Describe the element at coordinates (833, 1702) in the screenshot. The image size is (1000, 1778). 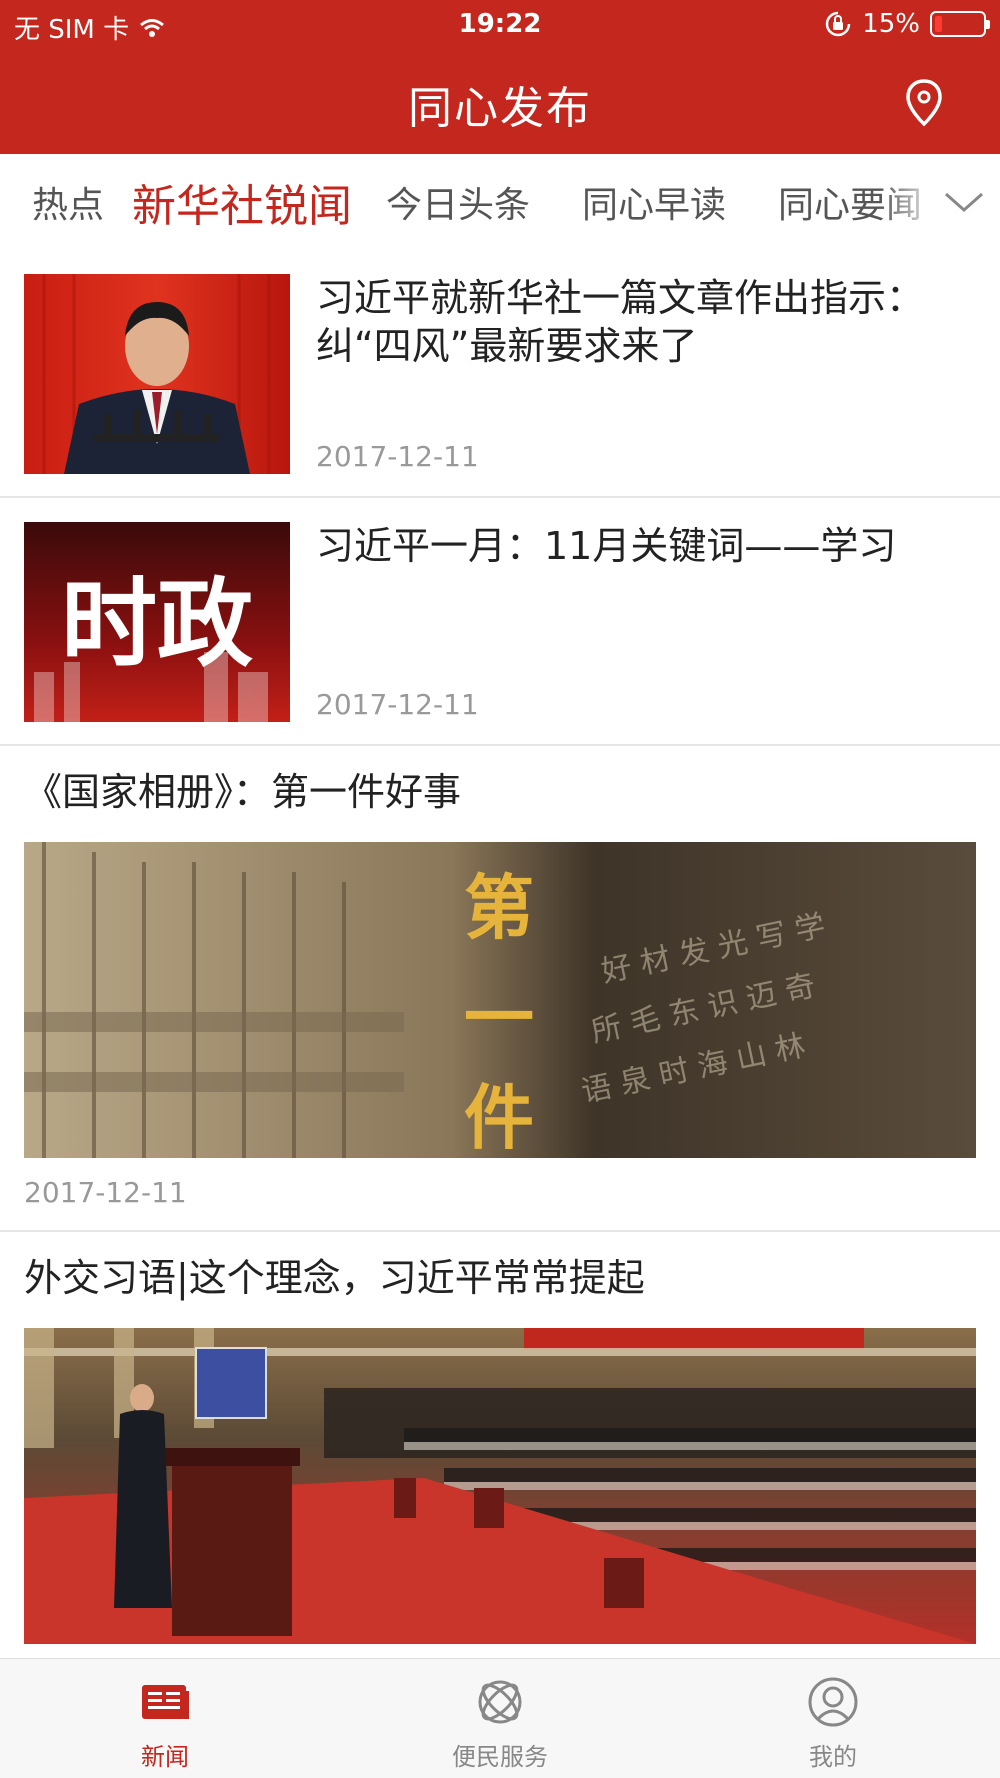
I see `user-profile-icon` at that location.